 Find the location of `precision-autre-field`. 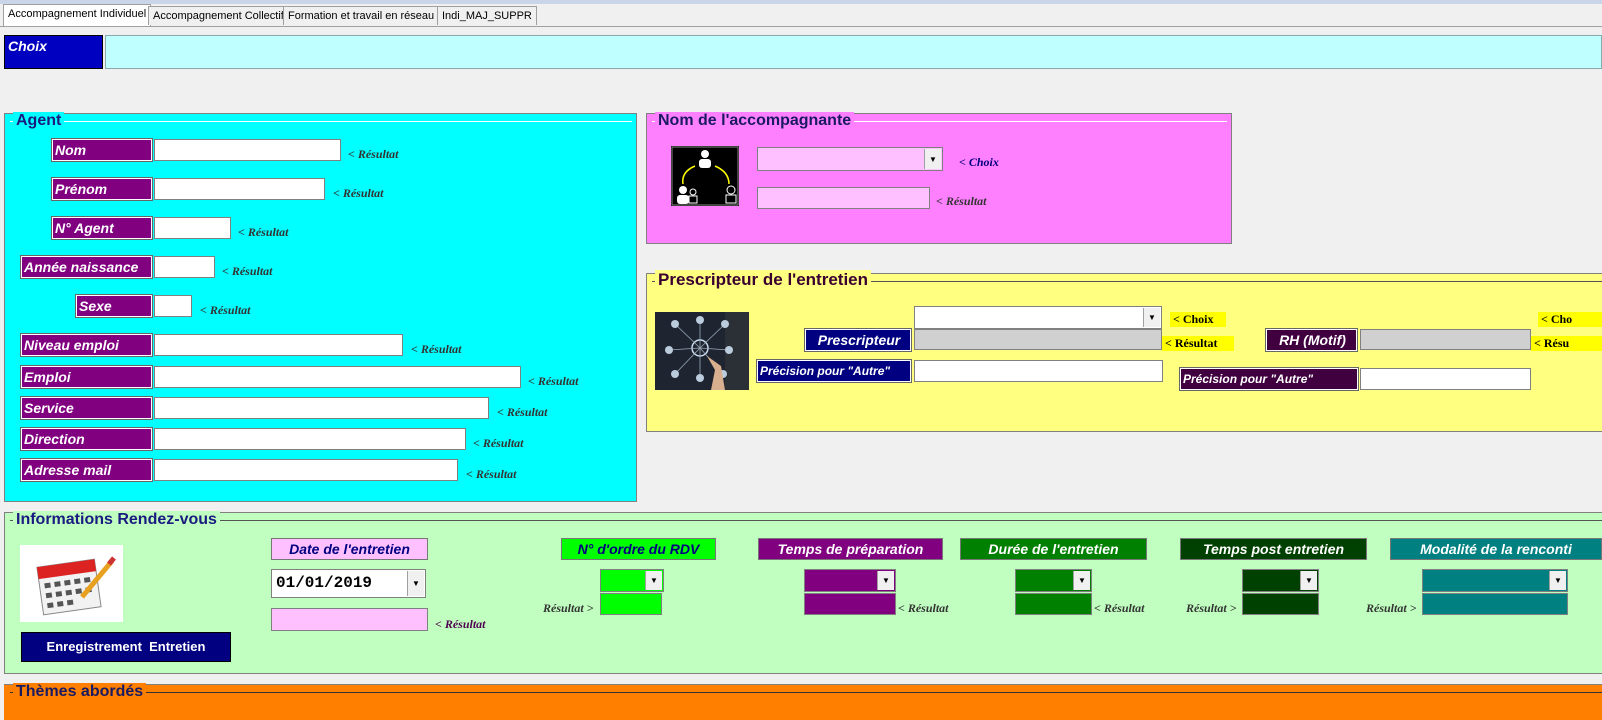

precision-autre-field is located at coordinates (1038, 371).